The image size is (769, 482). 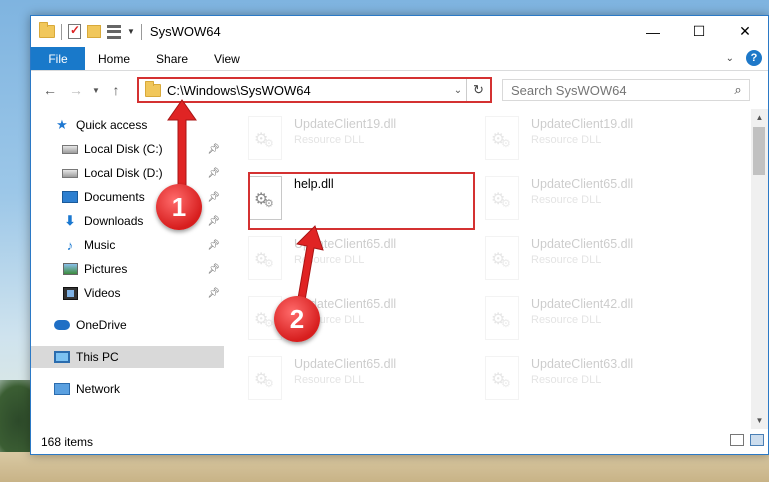 What do you see at coordinates (737, 440) in the screenshot?
I see `details-view-icon` at bounding box center [737, 440].